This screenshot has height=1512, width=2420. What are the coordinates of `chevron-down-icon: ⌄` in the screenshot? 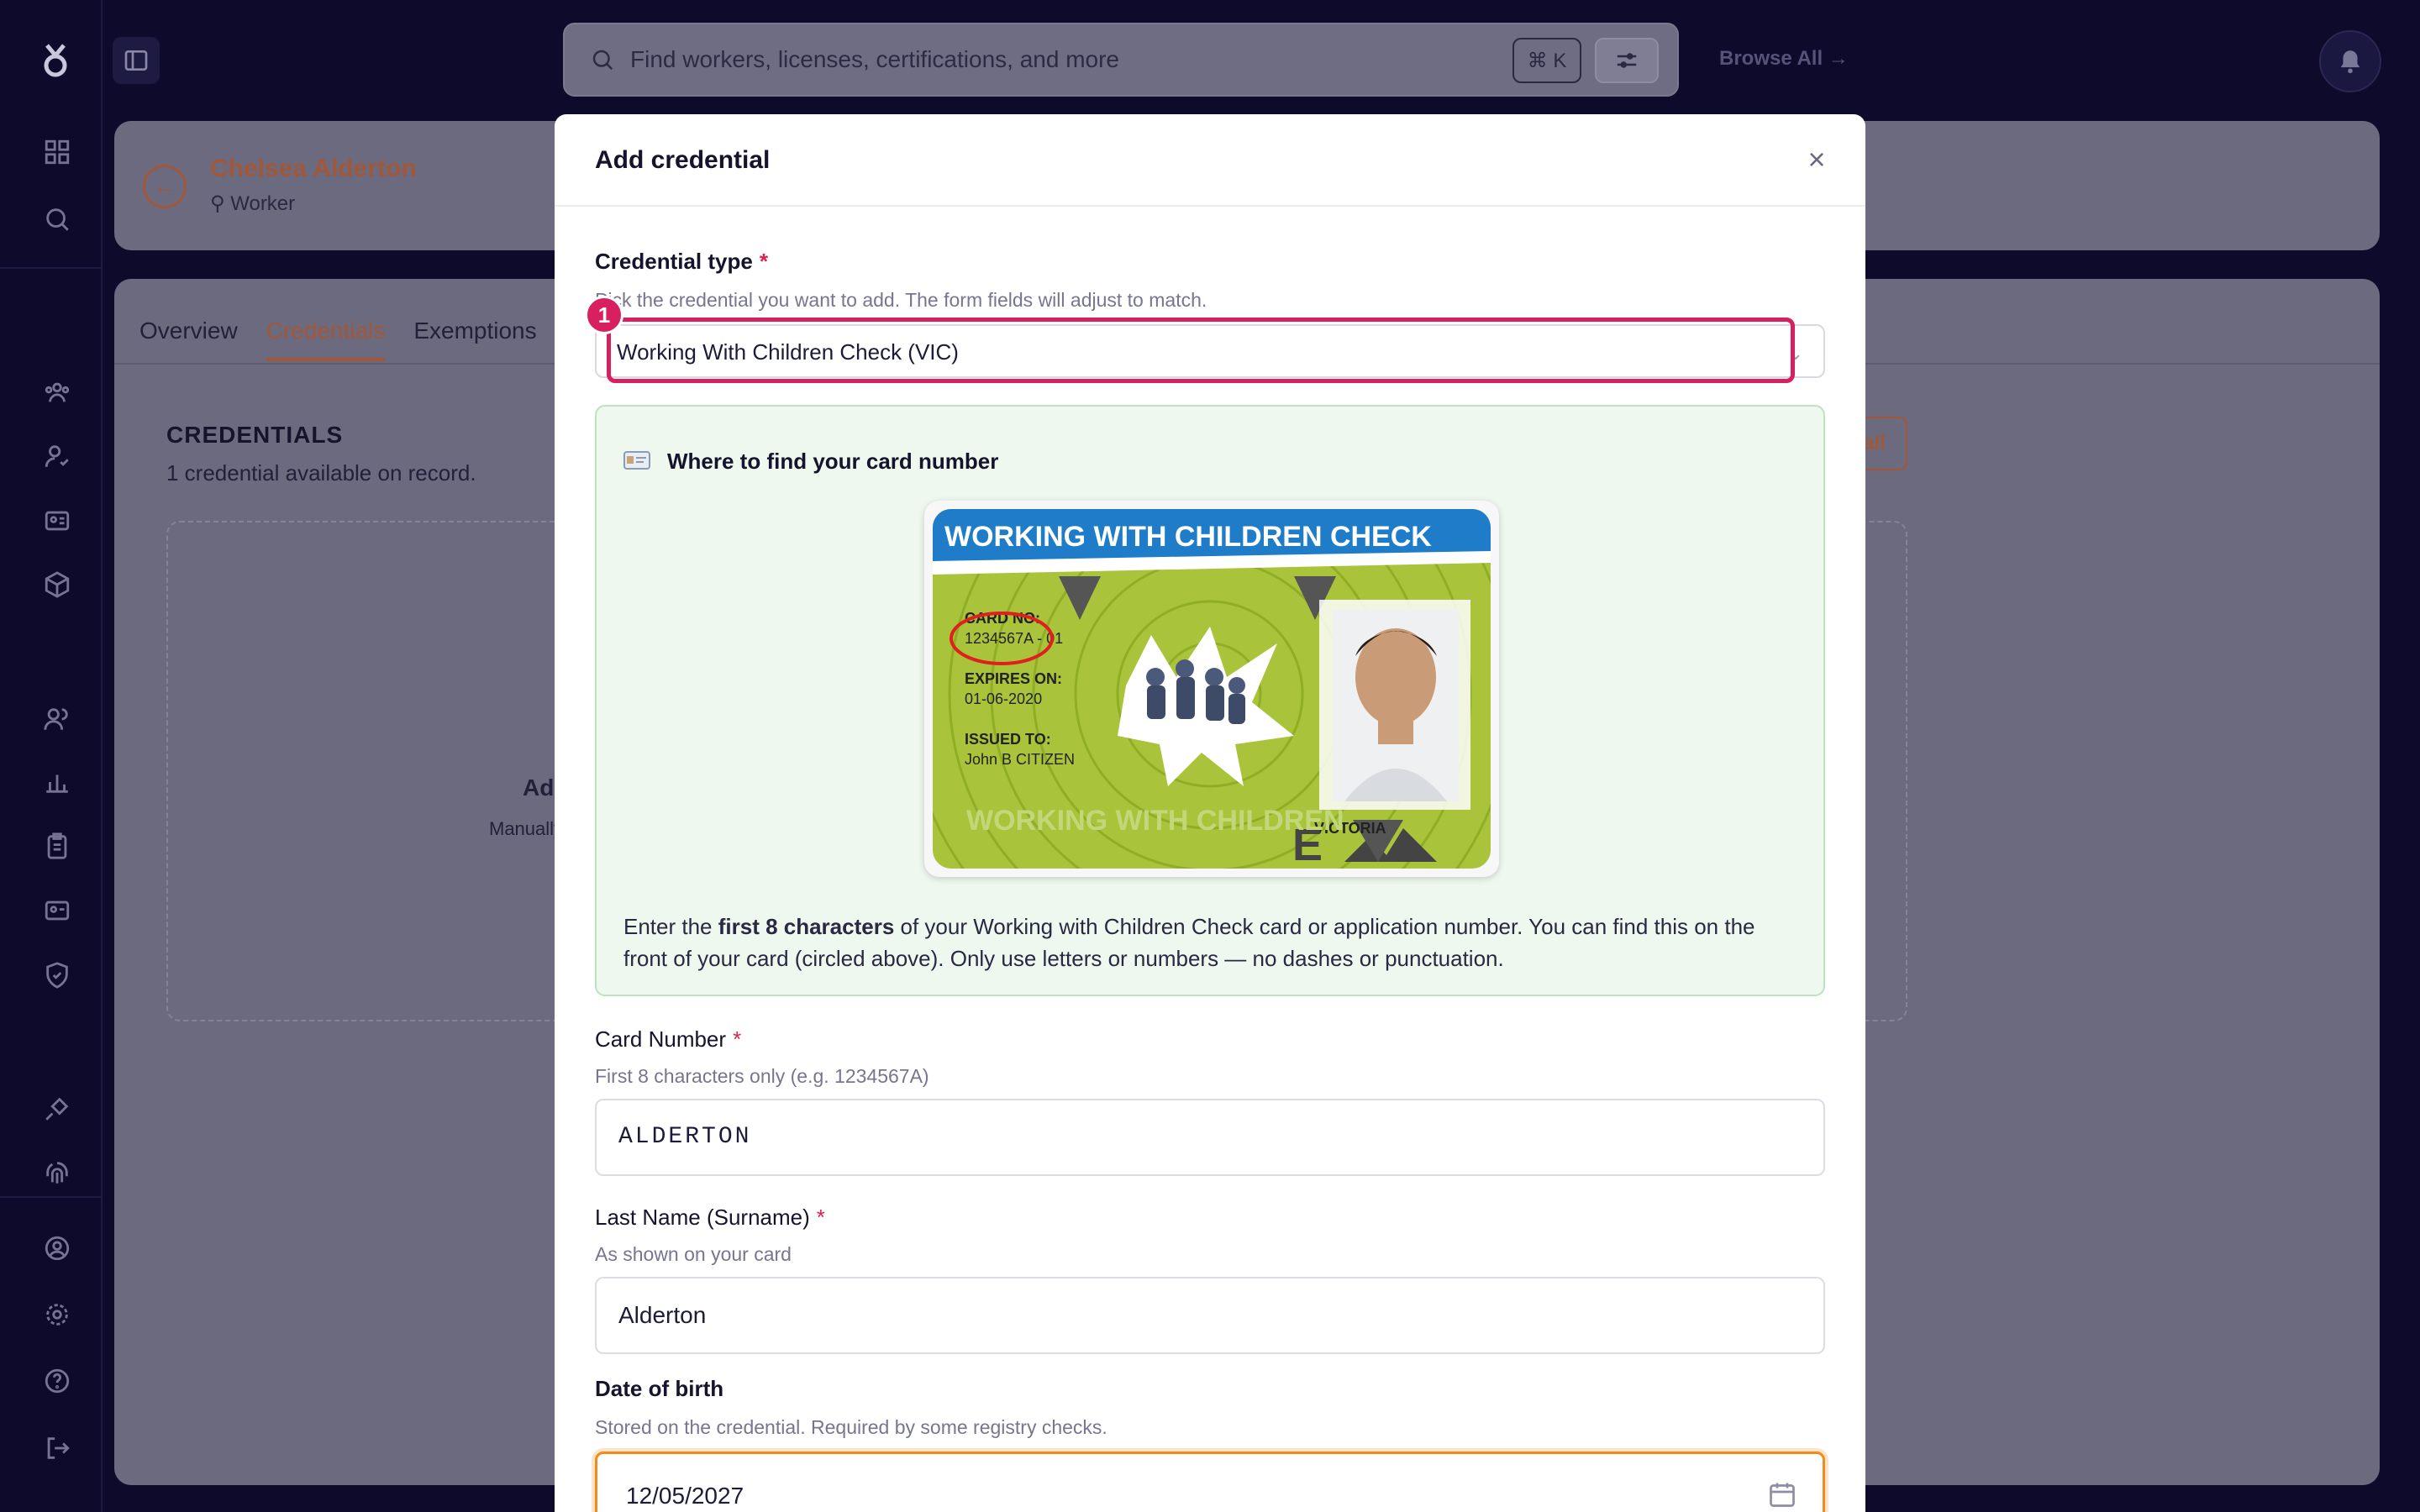 It's located at (1795, 353).